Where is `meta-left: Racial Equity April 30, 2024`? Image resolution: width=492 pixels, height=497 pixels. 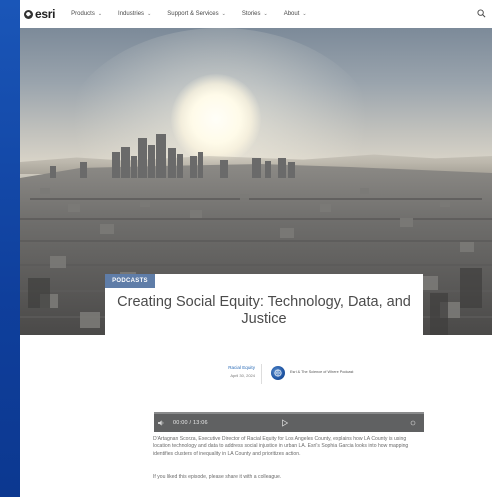 meta-left: Racial Equity April 30, 2024 is located at coordinates (232, 371).